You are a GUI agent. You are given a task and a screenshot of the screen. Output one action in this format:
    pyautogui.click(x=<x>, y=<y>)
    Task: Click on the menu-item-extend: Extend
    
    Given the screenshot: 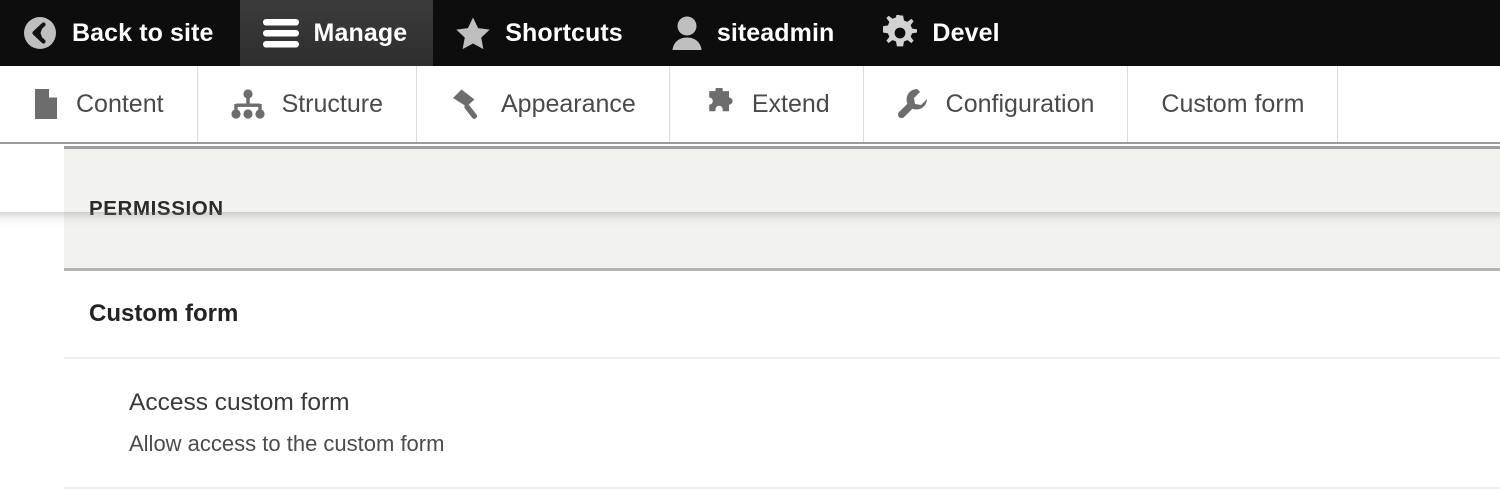 What is the action you would take?
    pyautogui.click(x=767, y=104)
    